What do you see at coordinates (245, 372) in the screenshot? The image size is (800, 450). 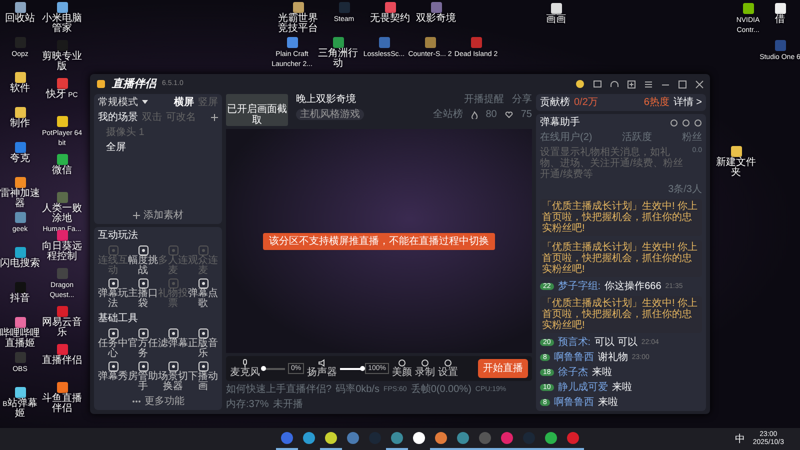 I see `audio-label: 麦克风` at bounding box center [245, 372].